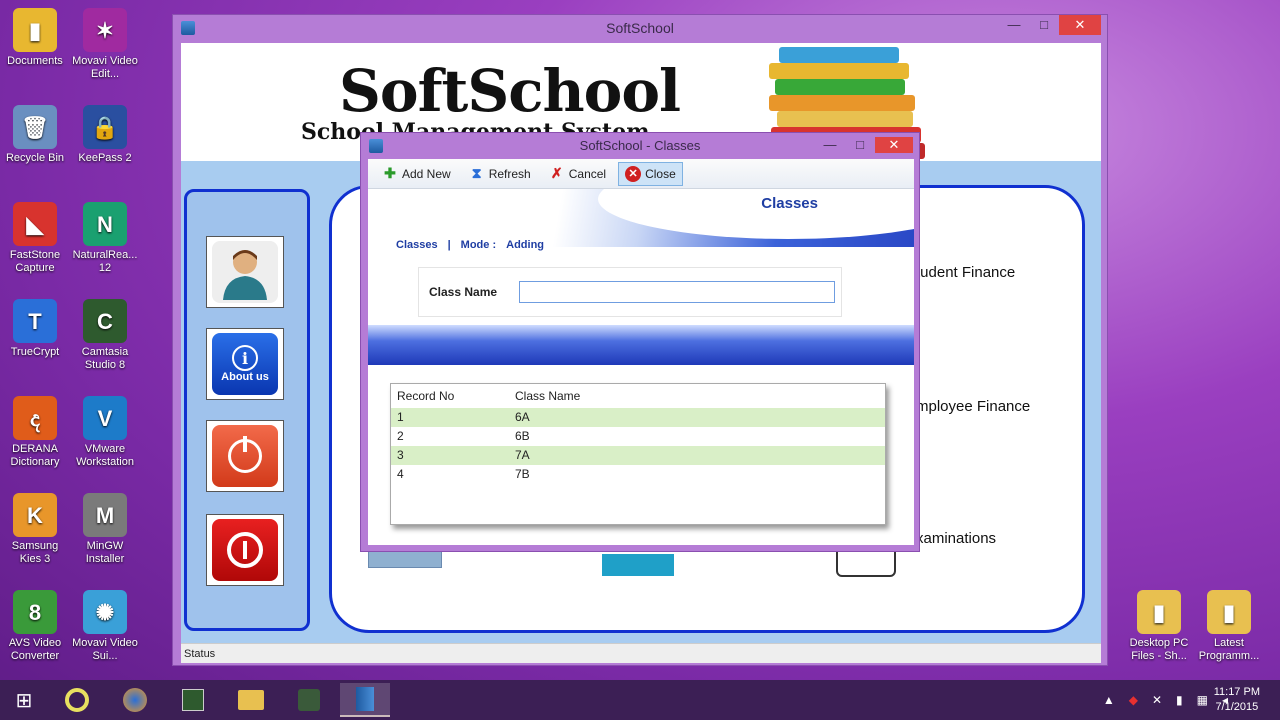  What do you see at coordinates (965, 272) in the screenshot?
I see `menu-student-finance: tudent Finance` at bounding box center [965, 272].